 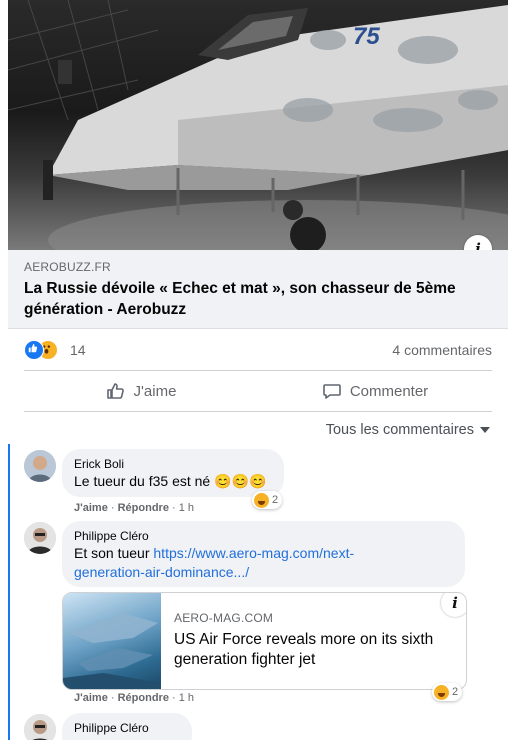 What do you see at coordinates (155, 391) in the screenshot?
I see `like-label: J'aime` at bounding box center [155, 391].